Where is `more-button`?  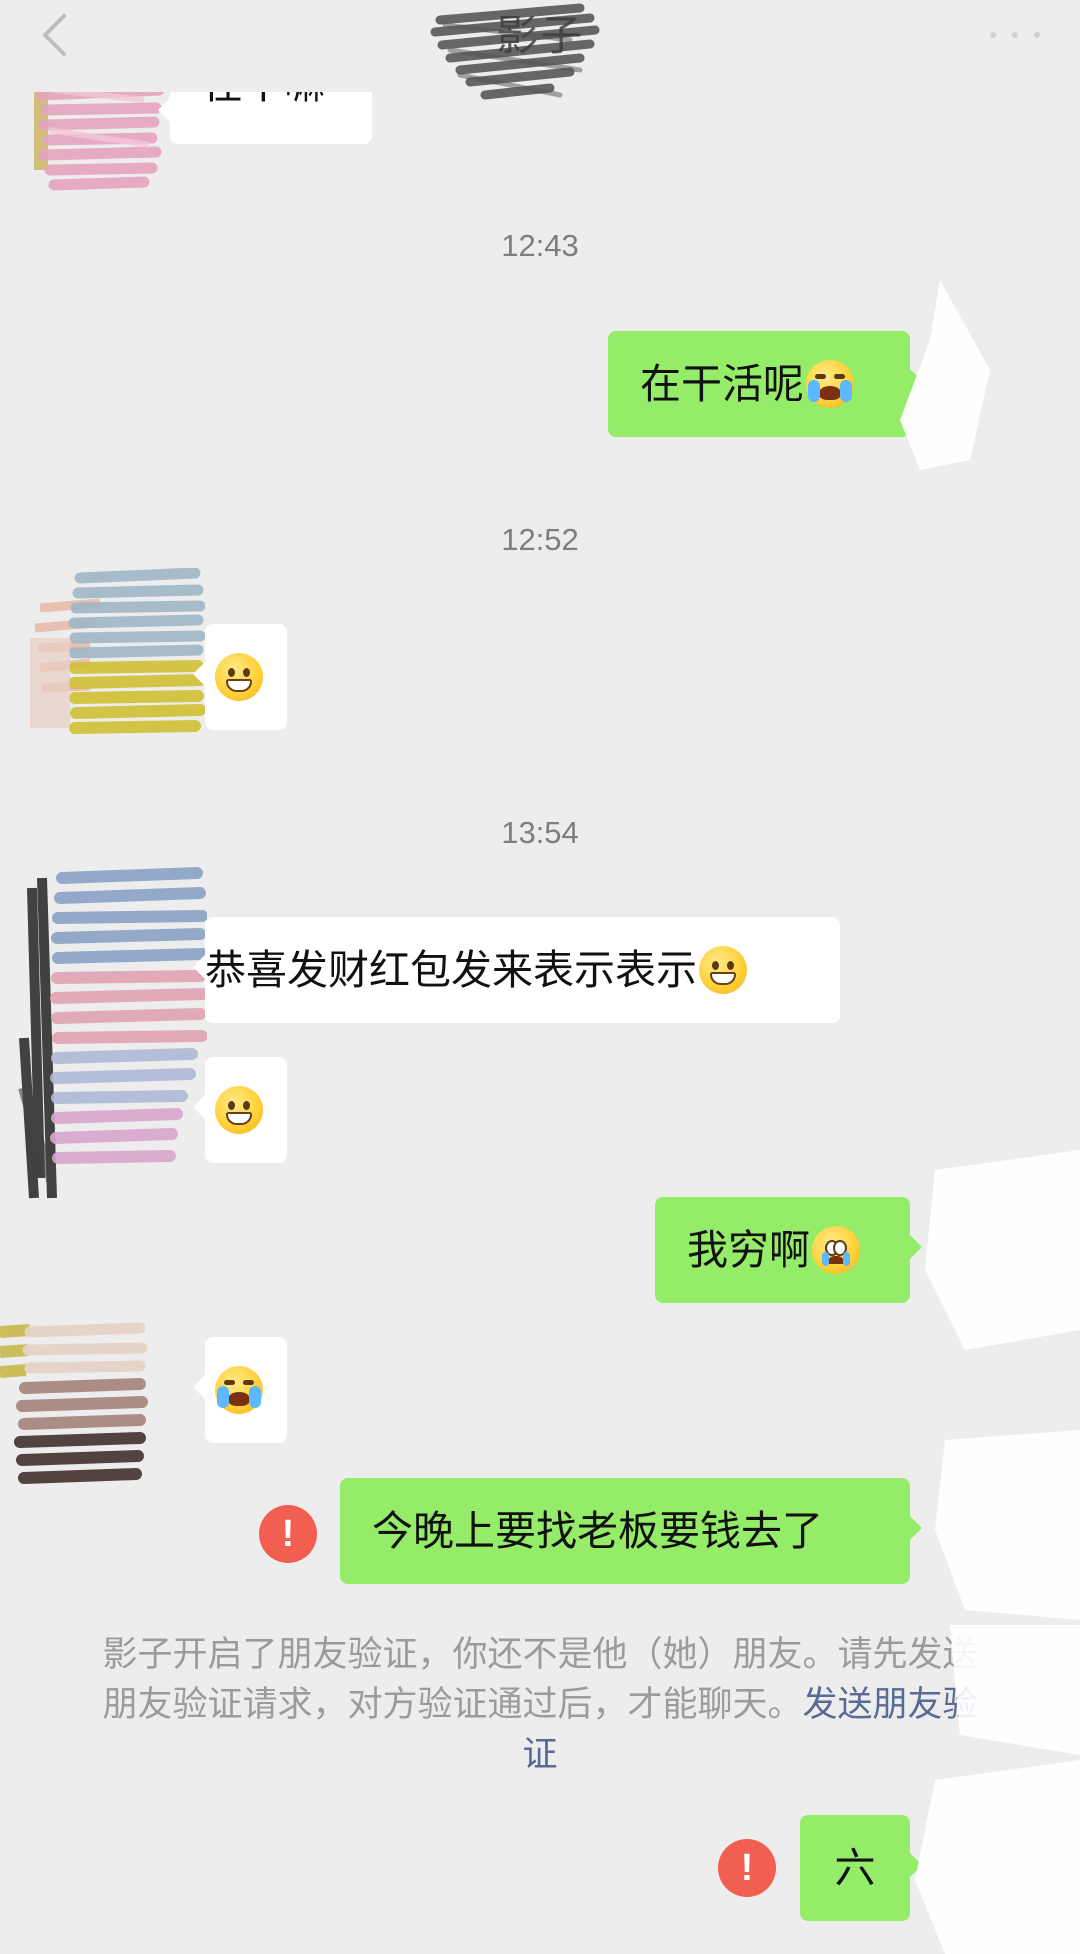 more-button is located at coordinates (1015, 35).